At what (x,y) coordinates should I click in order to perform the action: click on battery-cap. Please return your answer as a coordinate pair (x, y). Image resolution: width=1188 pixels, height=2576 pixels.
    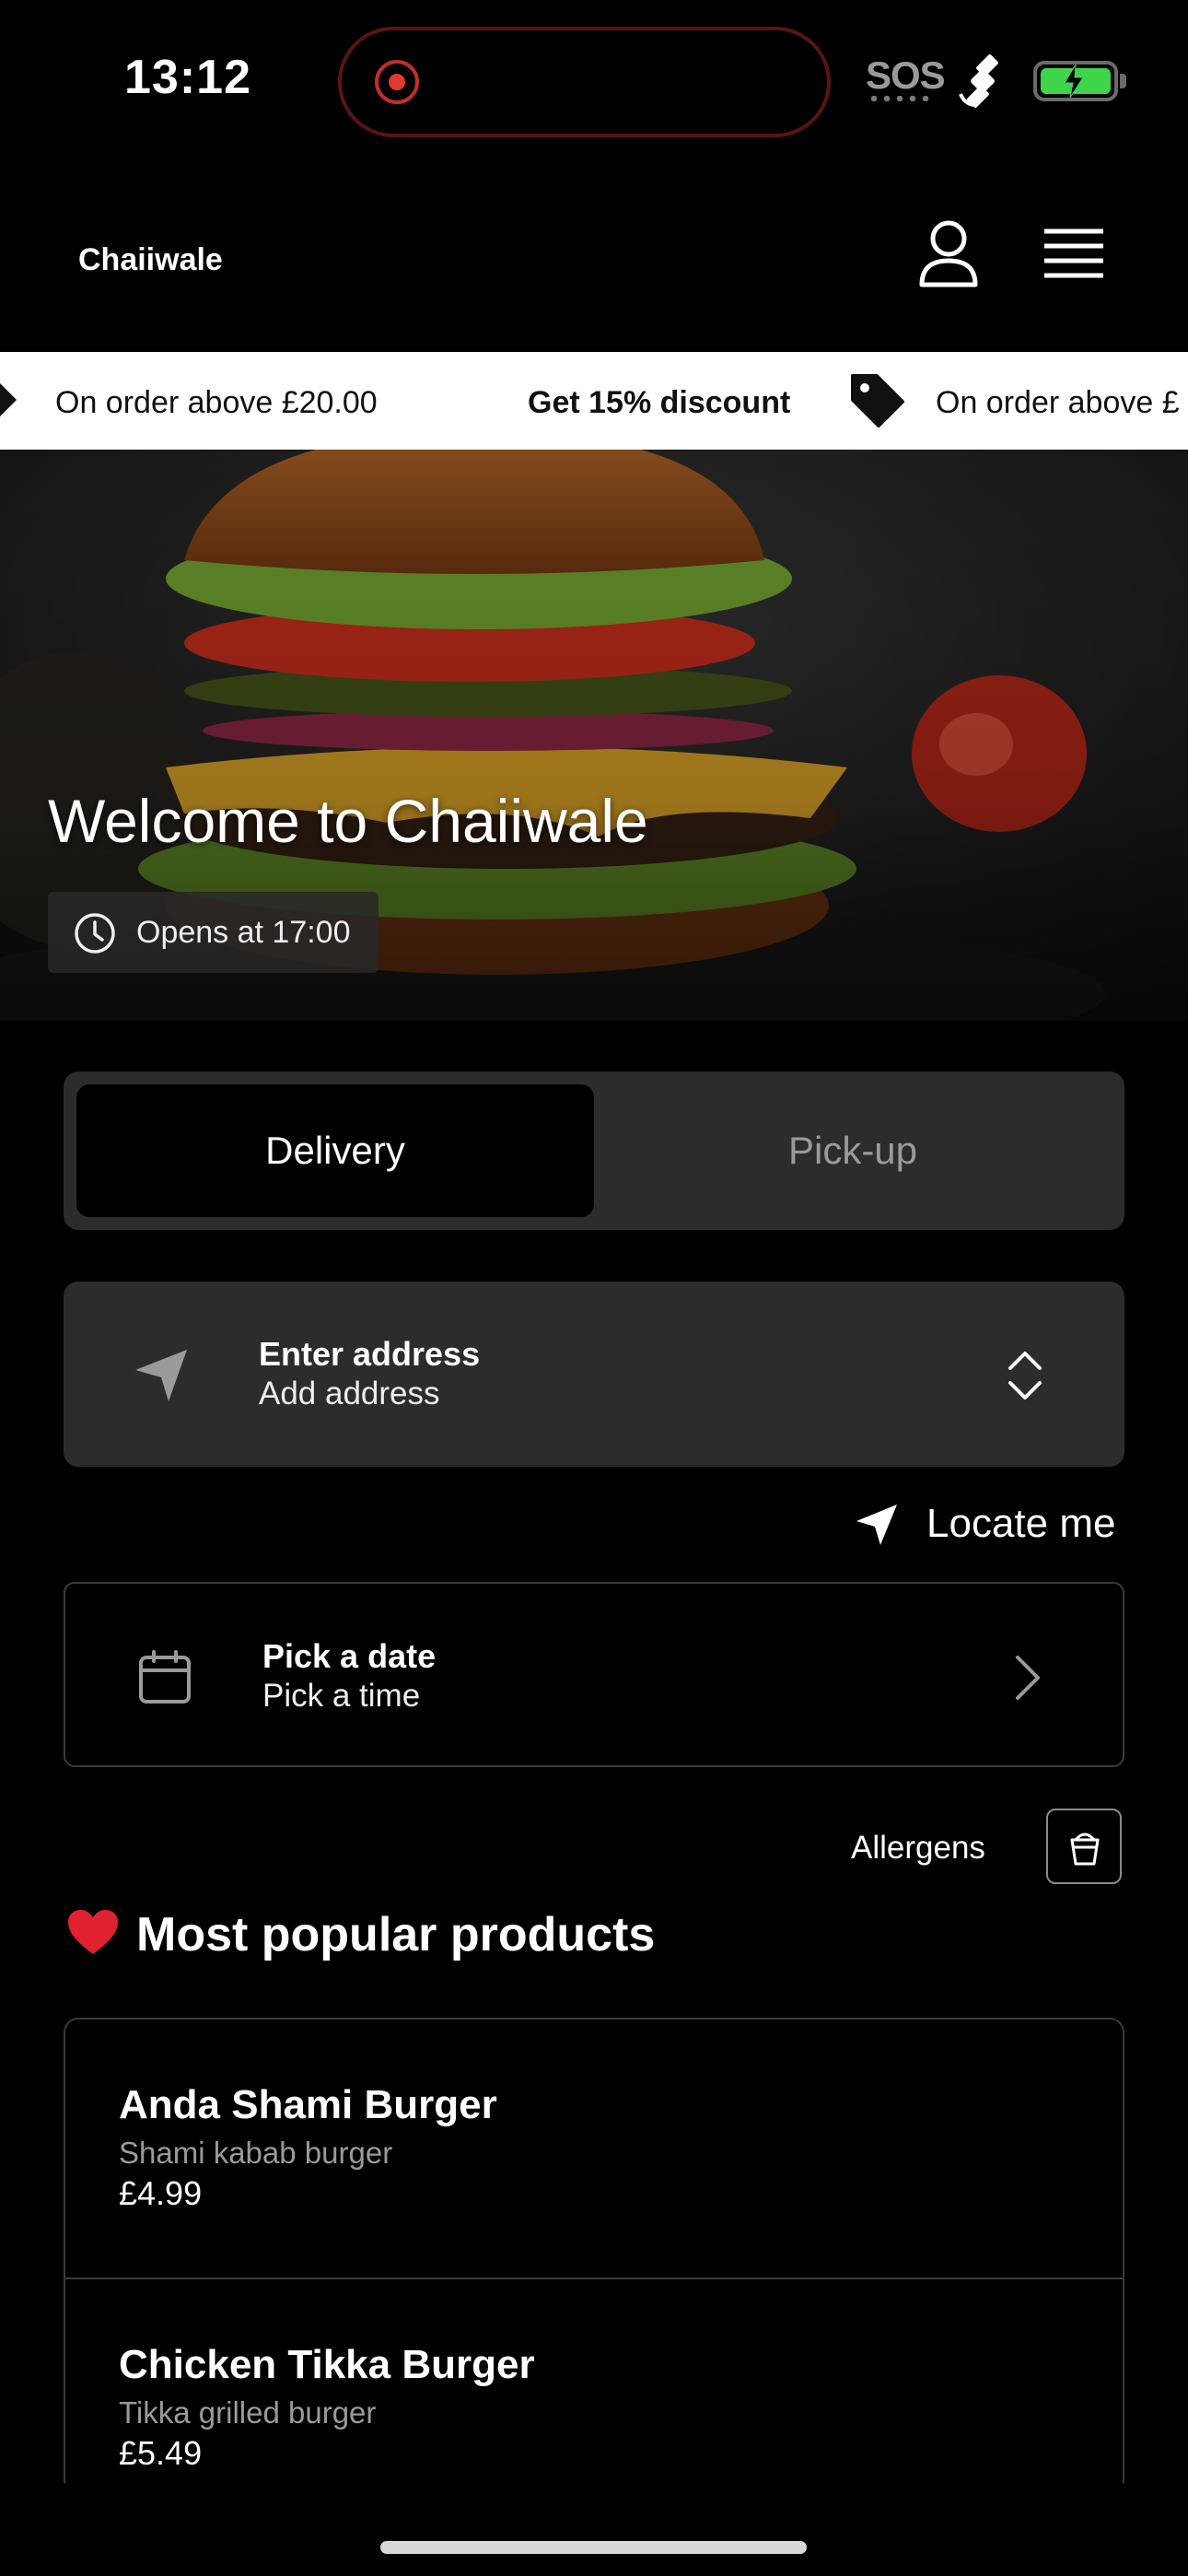
    Looking at the image, I should click on (1123, 81).